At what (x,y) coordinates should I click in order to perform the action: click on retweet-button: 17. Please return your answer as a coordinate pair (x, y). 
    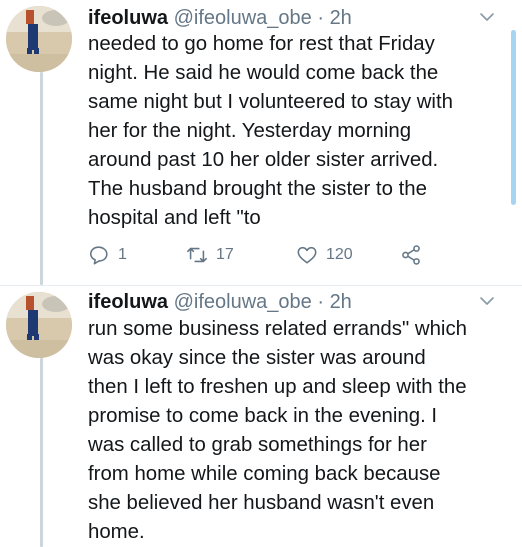
    Looking at the image, I should click on (210, 255).